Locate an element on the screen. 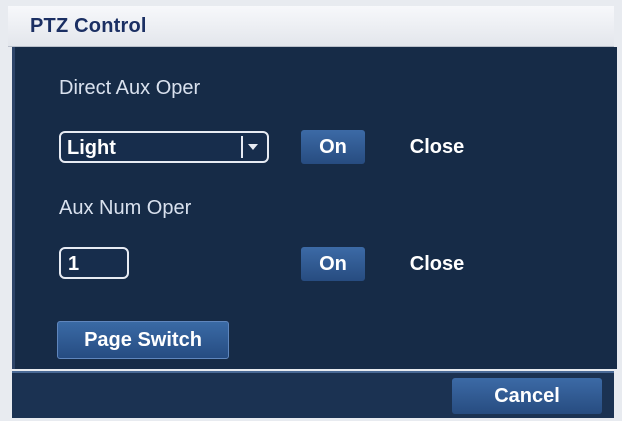 The height and width of the screenshot is (421, 622). aux-function-select: Light is located at coordinates (164, 147).